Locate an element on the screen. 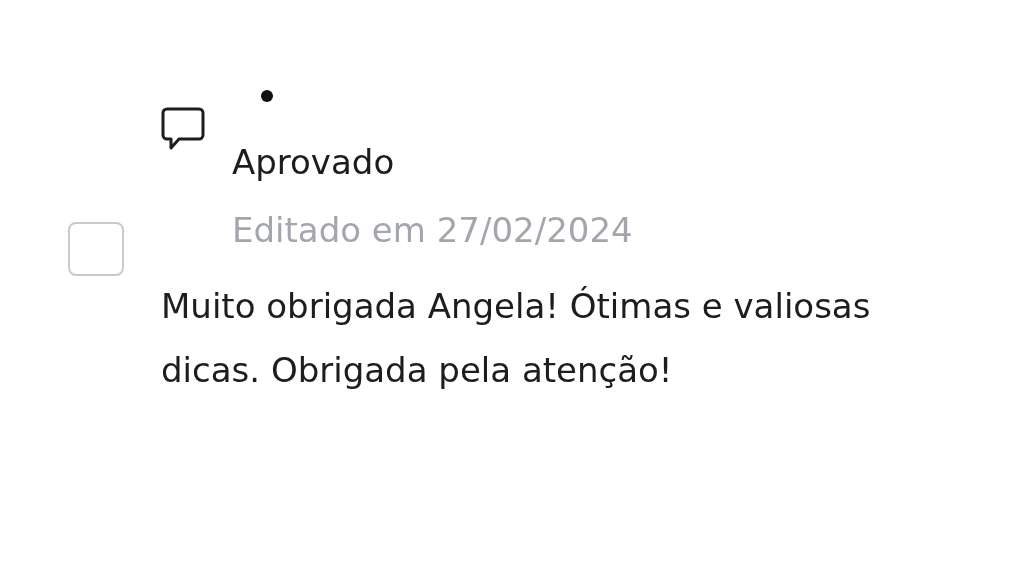 Image resolution: width=1024 pixels, height=576 pixels. comment-text: Muito obrigada Angela! Ótimas e valiosas dicas. Obrigada pela atenção! is located at coordinates (516, 338).